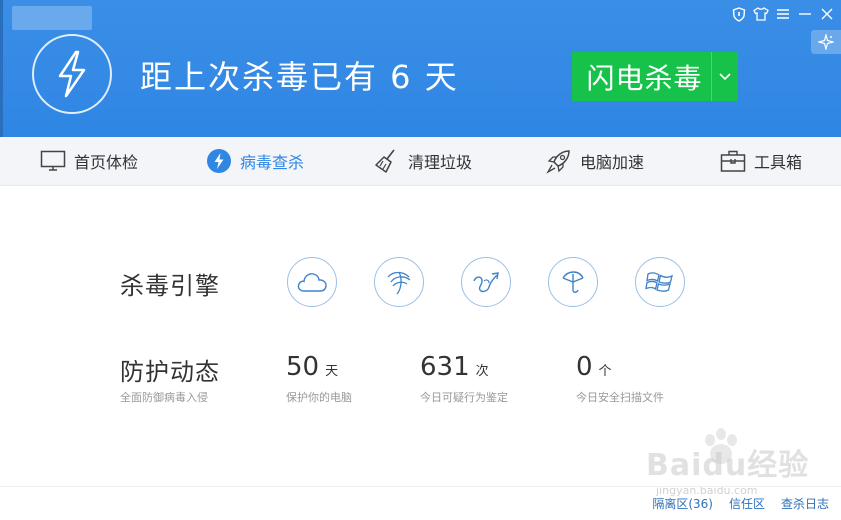  What do you see at coordinates (573, 282) in the screenshot?
I see `umbrella-icon` at bounding box center [573, 282].